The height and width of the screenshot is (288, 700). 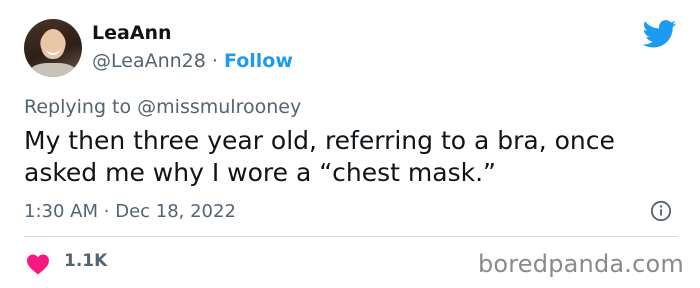 What do you see at coordinates (149, 61) in the screenshot?
I see `user-handle: @LeaAnn28` at bounding box center [149, 61].